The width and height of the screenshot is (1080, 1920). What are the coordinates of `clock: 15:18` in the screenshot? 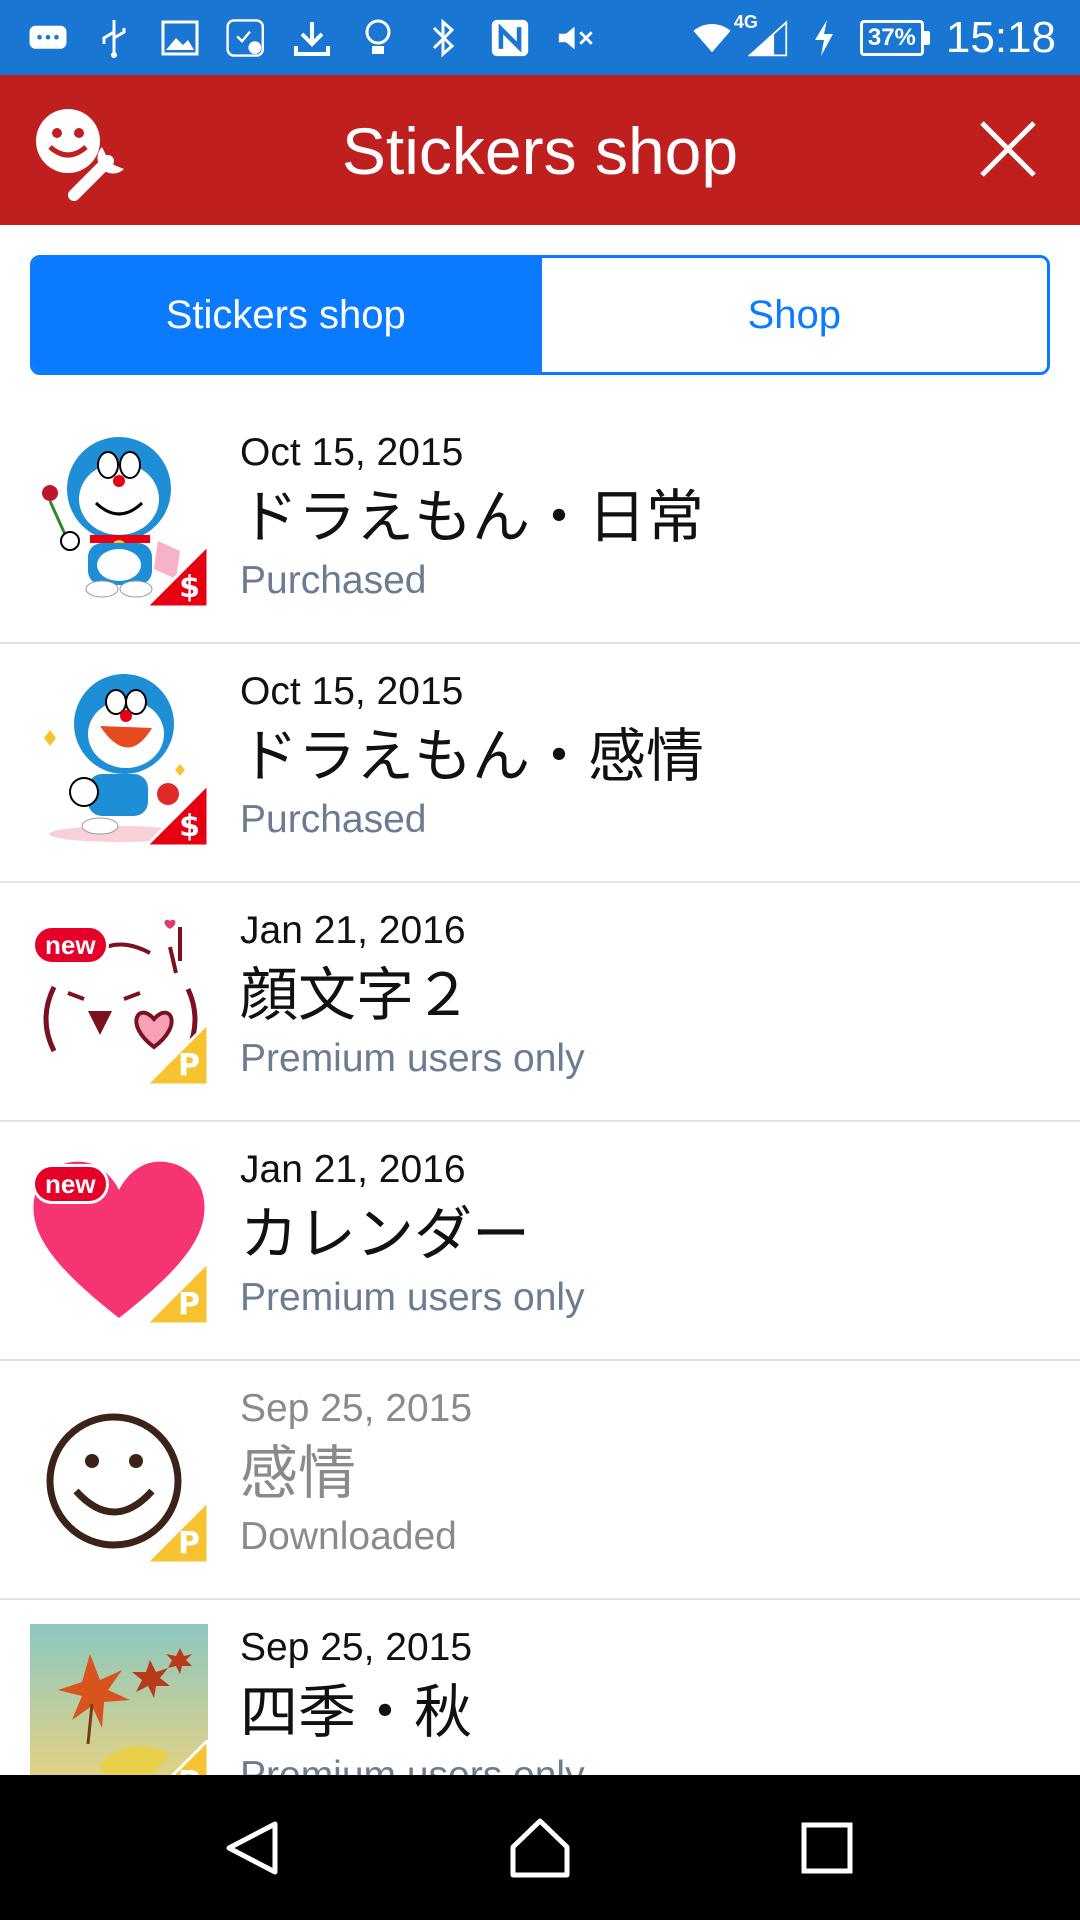 It's located at (1000, 37).